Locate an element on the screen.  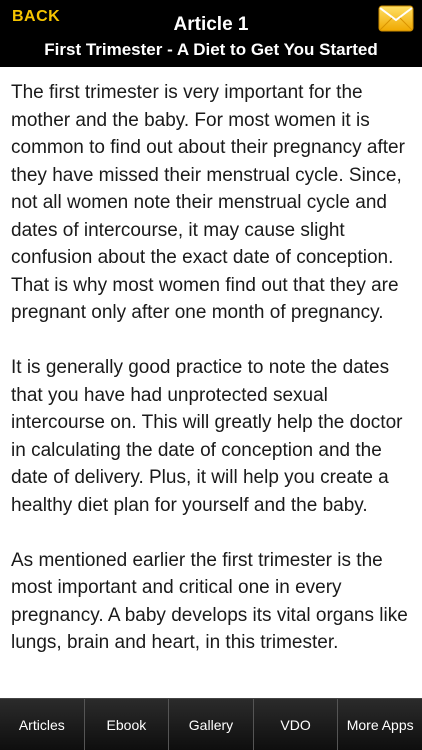
mail-button is located at coordinates (396, 18).